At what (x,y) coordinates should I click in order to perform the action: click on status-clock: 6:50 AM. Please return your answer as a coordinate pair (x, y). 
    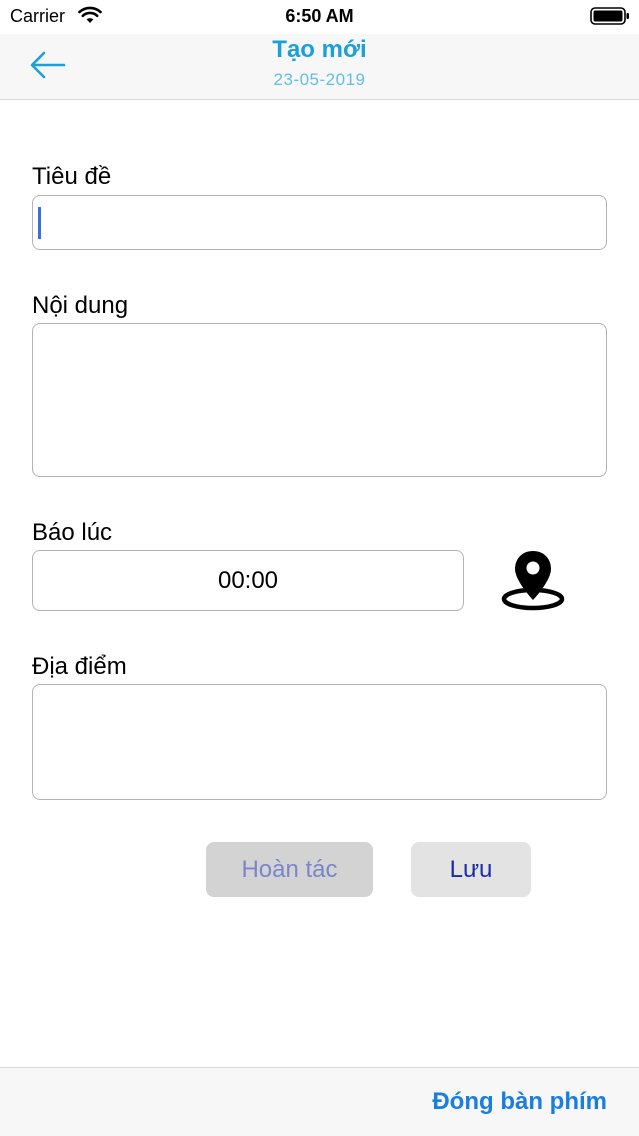
    Looking at the image, I should click on (319, 16).